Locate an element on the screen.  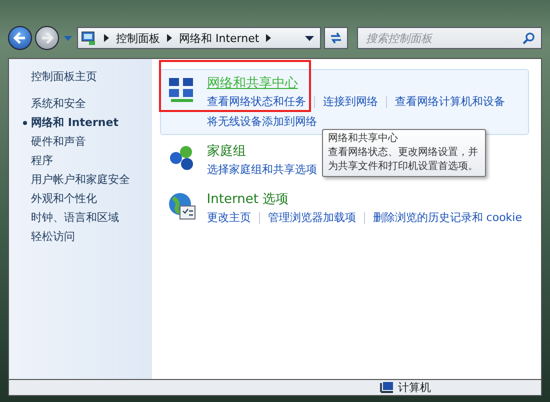
sidebar-item: 程序 is located at coordinates (38, 160).